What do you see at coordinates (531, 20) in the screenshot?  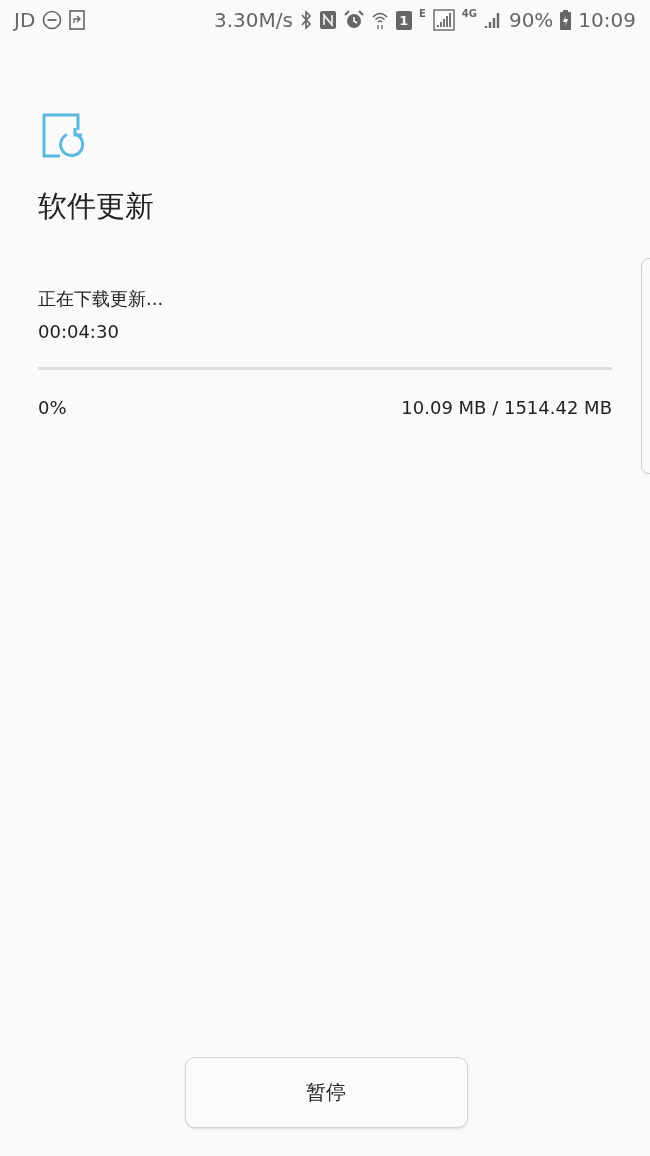 I see `battery-percent-text: 90%` at bounding box center [531, 20].